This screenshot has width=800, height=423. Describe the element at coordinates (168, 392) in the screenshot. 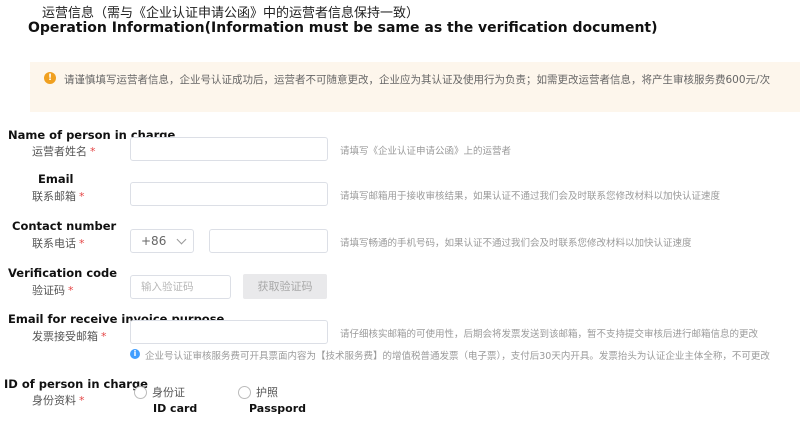

I see `id-card-label-cn: 身份证` at that location.